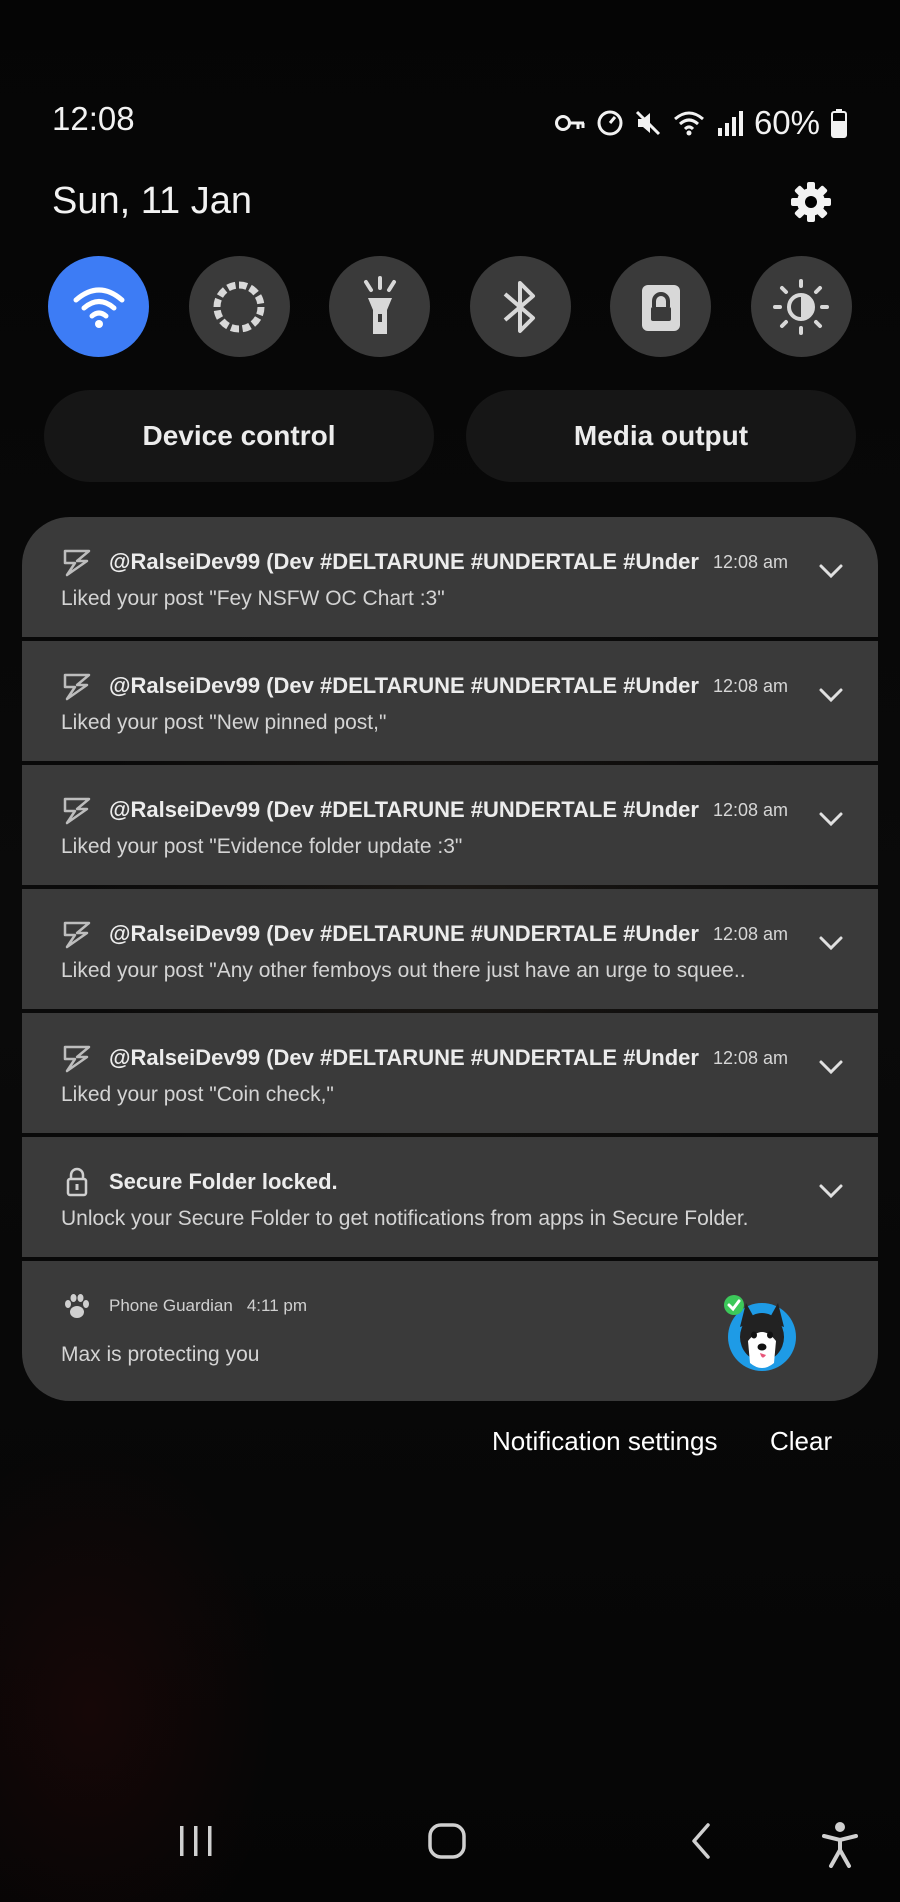 The image size is (900, 1902). Describe the element at coordinates (447, 1841) in the screenshot. I see `home-icon` at that location.